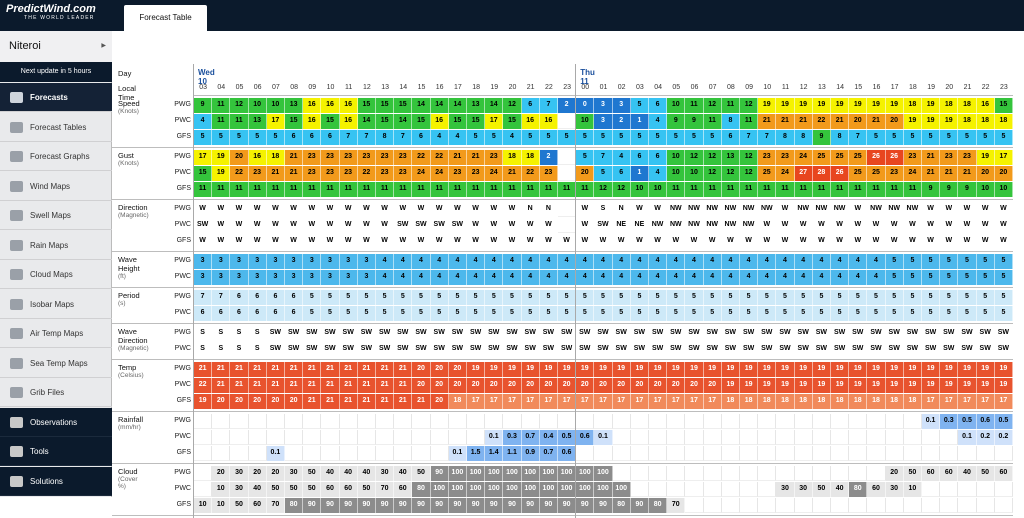 This screenshot has width=1024, height=518. What do you see at coordinates (312, 189) in the screenshot?
I see `table-cell: 11` at bounding box center [312, 189].